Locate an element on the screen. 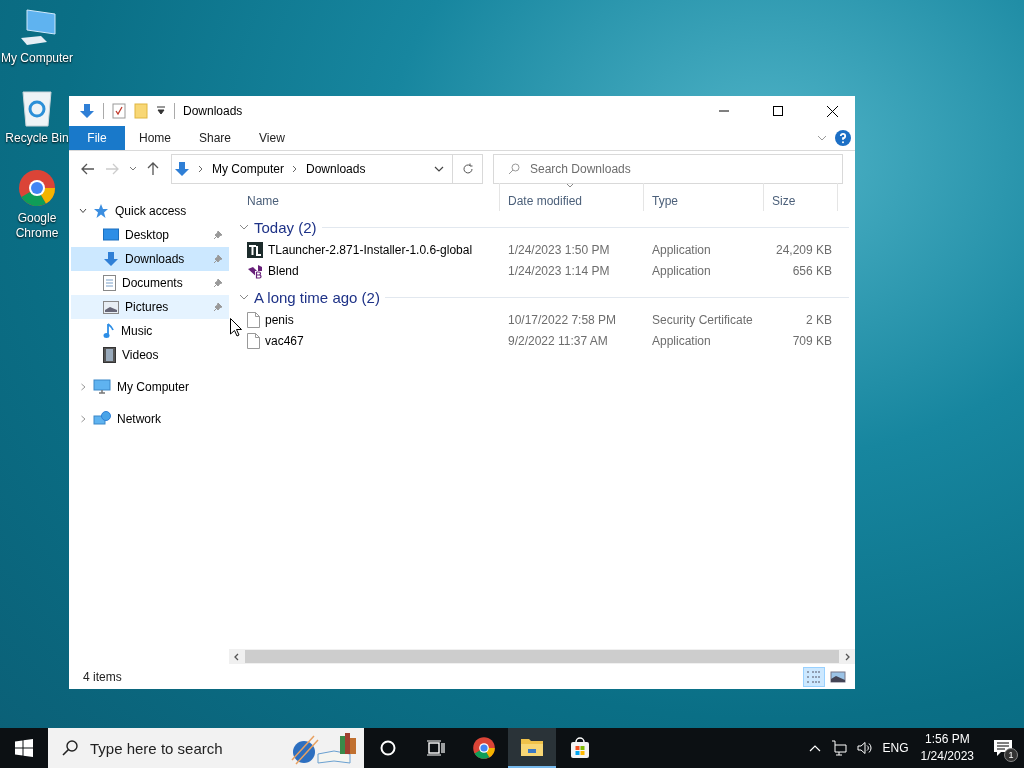 The height and width of the screenshot is (768, 1024). group-header: A long time ago (2) is located at coordinates (317, 297).